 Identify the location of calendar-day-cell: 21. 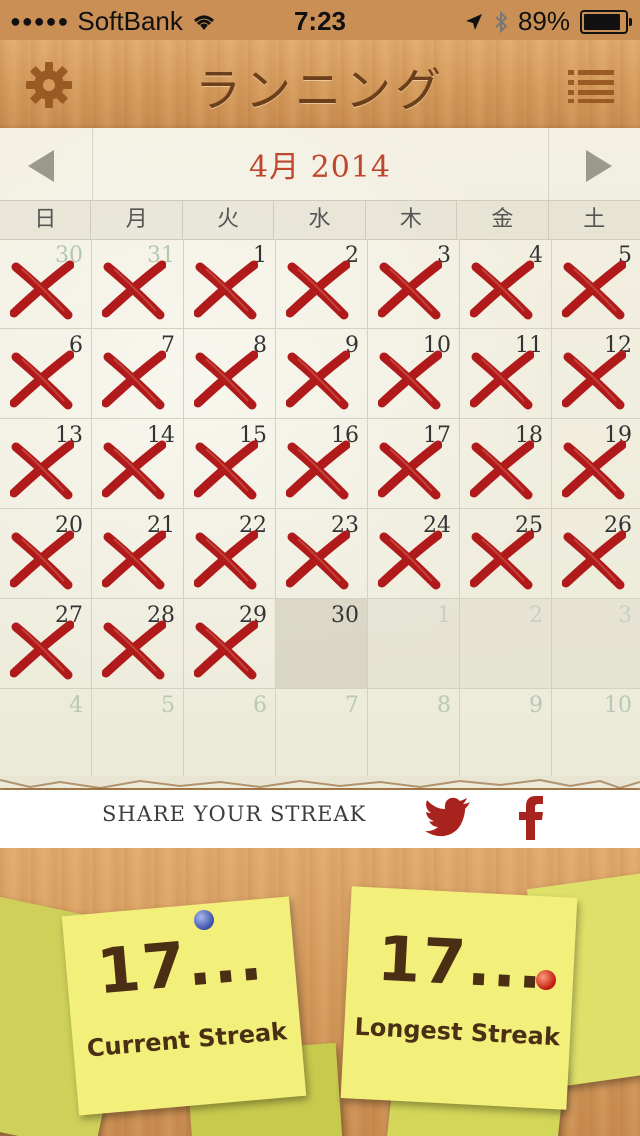
(138, 554).